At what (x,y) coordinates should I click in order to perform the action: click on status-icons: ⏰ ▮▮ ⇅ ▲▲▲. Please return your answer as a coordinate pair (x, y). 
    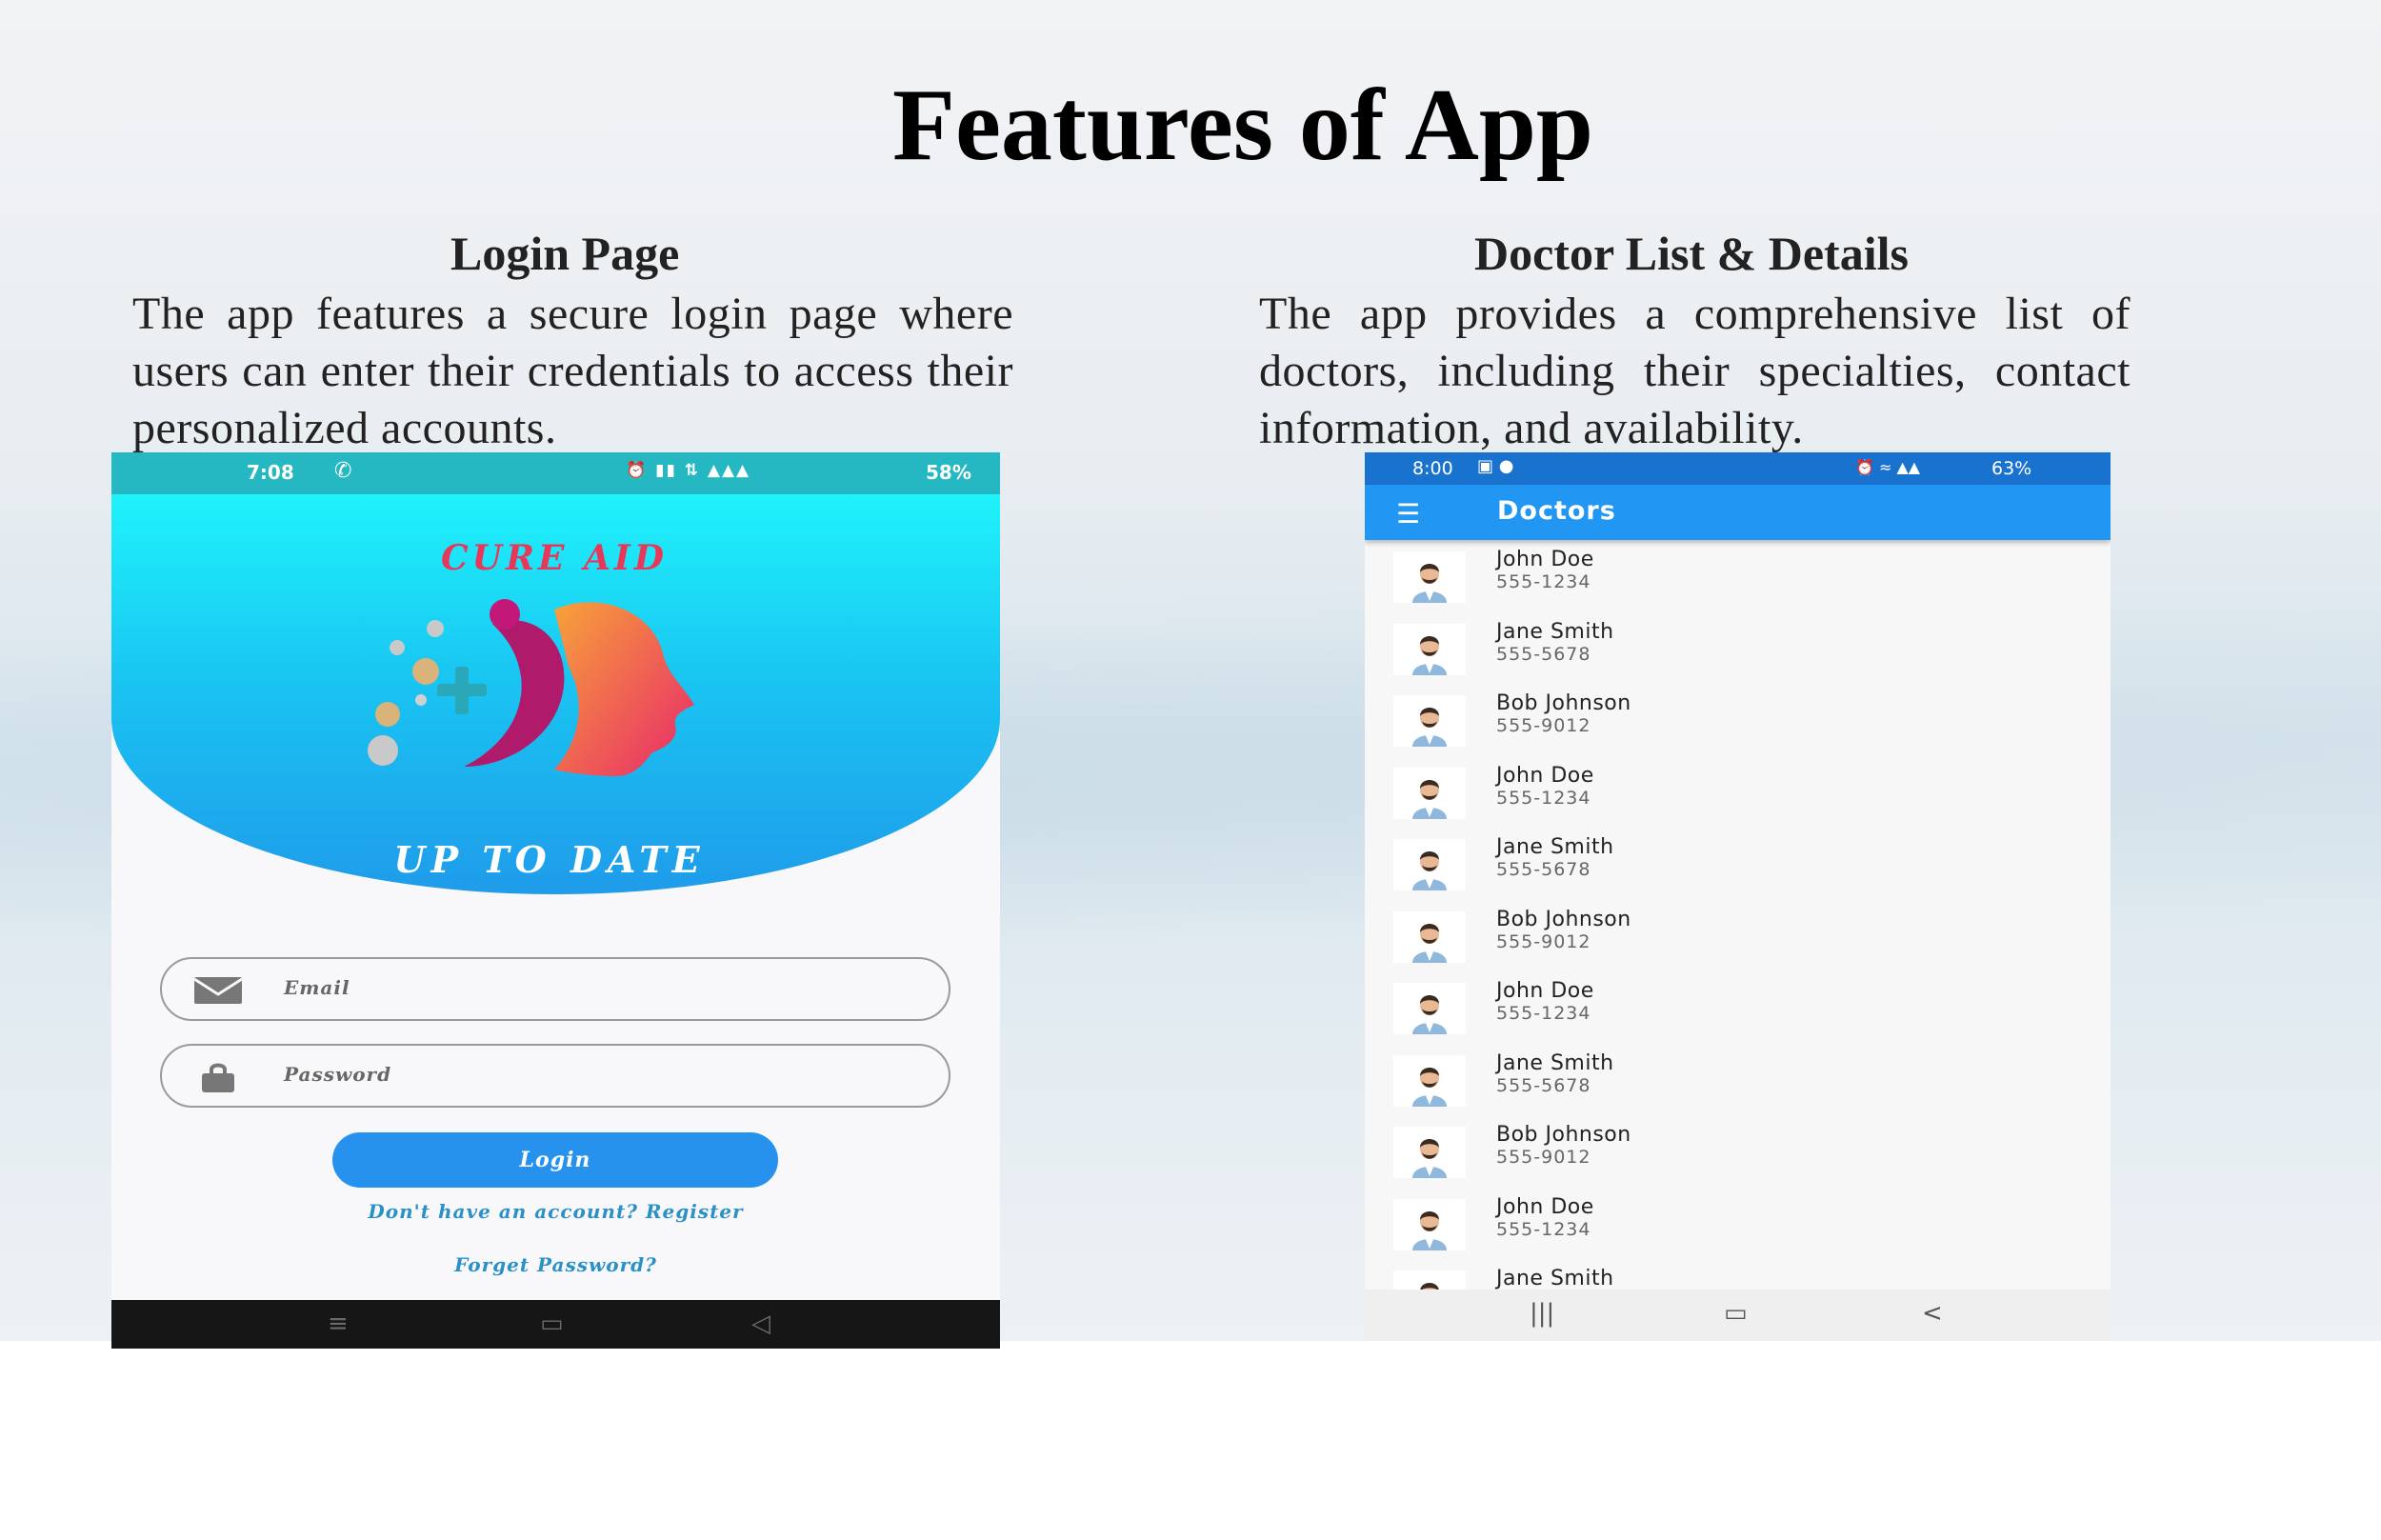
    Looking at the image, I should click on (688, 470).